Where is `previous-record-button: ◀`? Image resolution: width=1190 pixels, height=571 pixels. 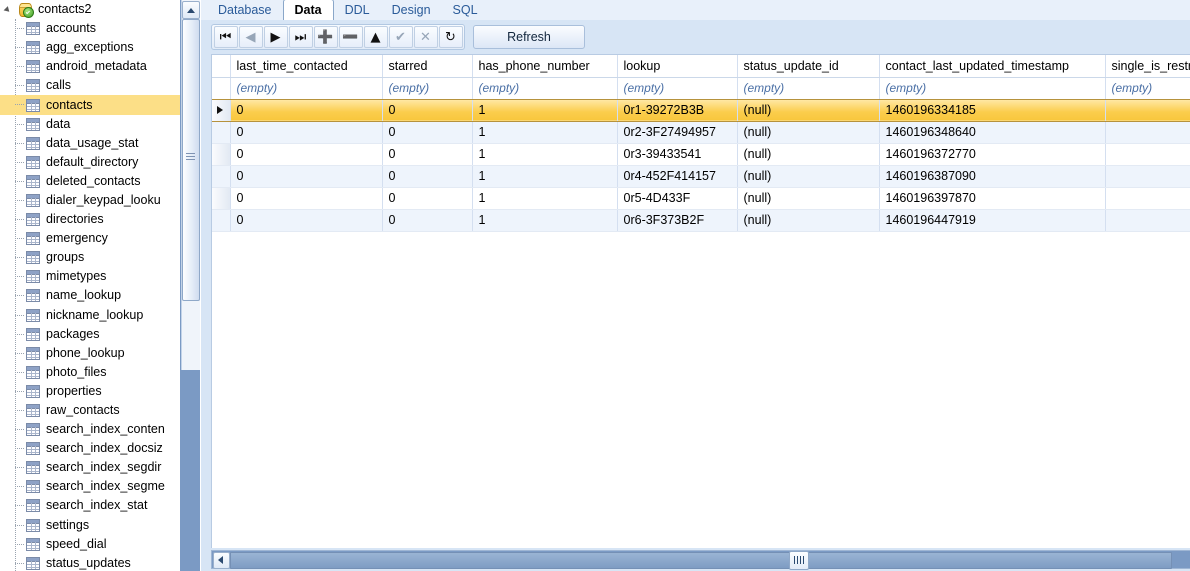
previous-record-button: ◀ is located at coordinates (250, 37).